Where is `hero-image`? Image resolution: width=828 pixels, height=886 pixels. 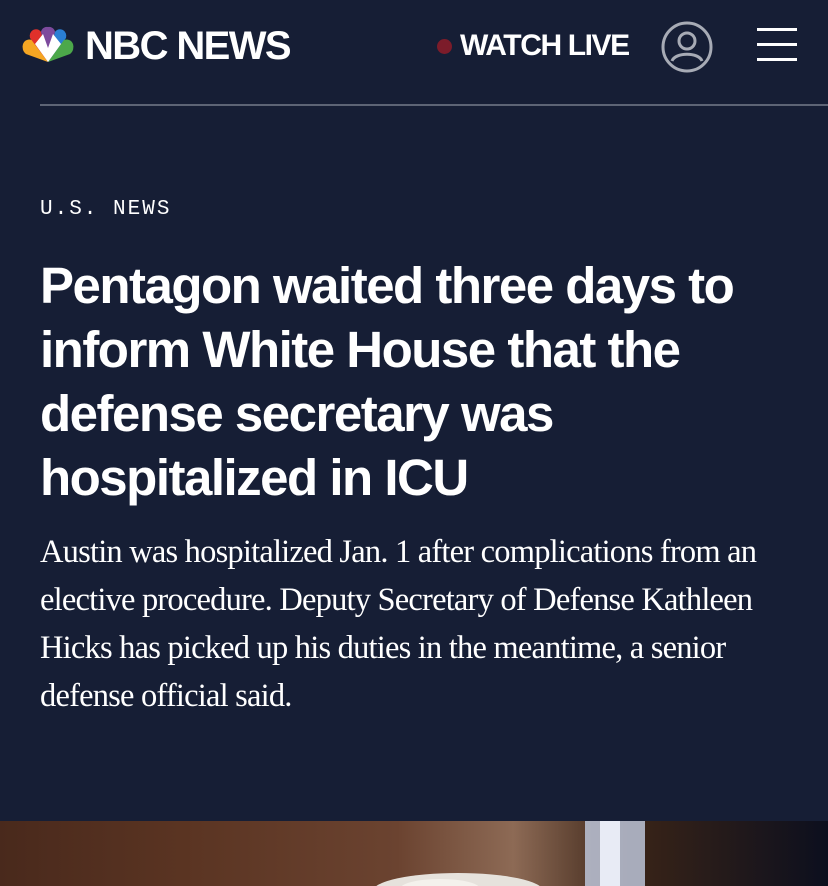
hero-image is located at coordinates (414, 853).